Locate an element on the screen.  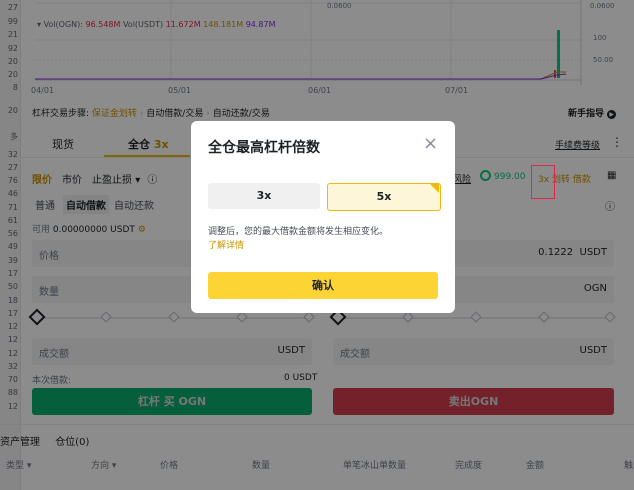
leverage-option-5x: 5x is located at coordinates (384, 197).